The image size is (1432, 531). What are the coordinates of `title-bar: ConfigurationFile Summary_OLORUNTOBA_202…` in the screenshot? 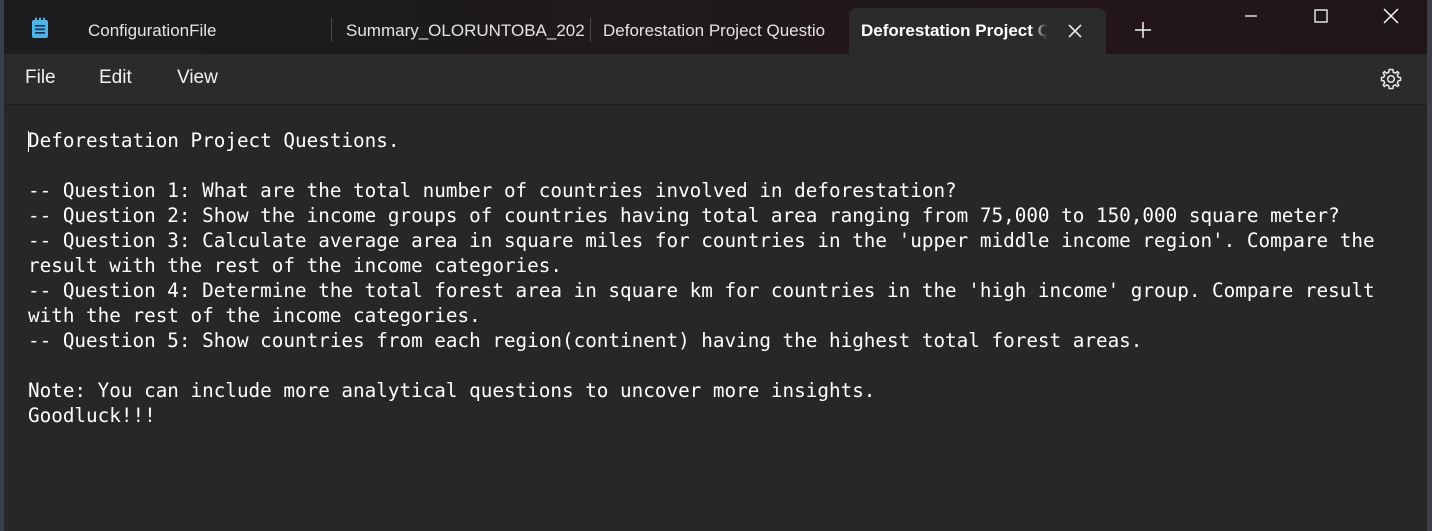 It's located at (715, 27).